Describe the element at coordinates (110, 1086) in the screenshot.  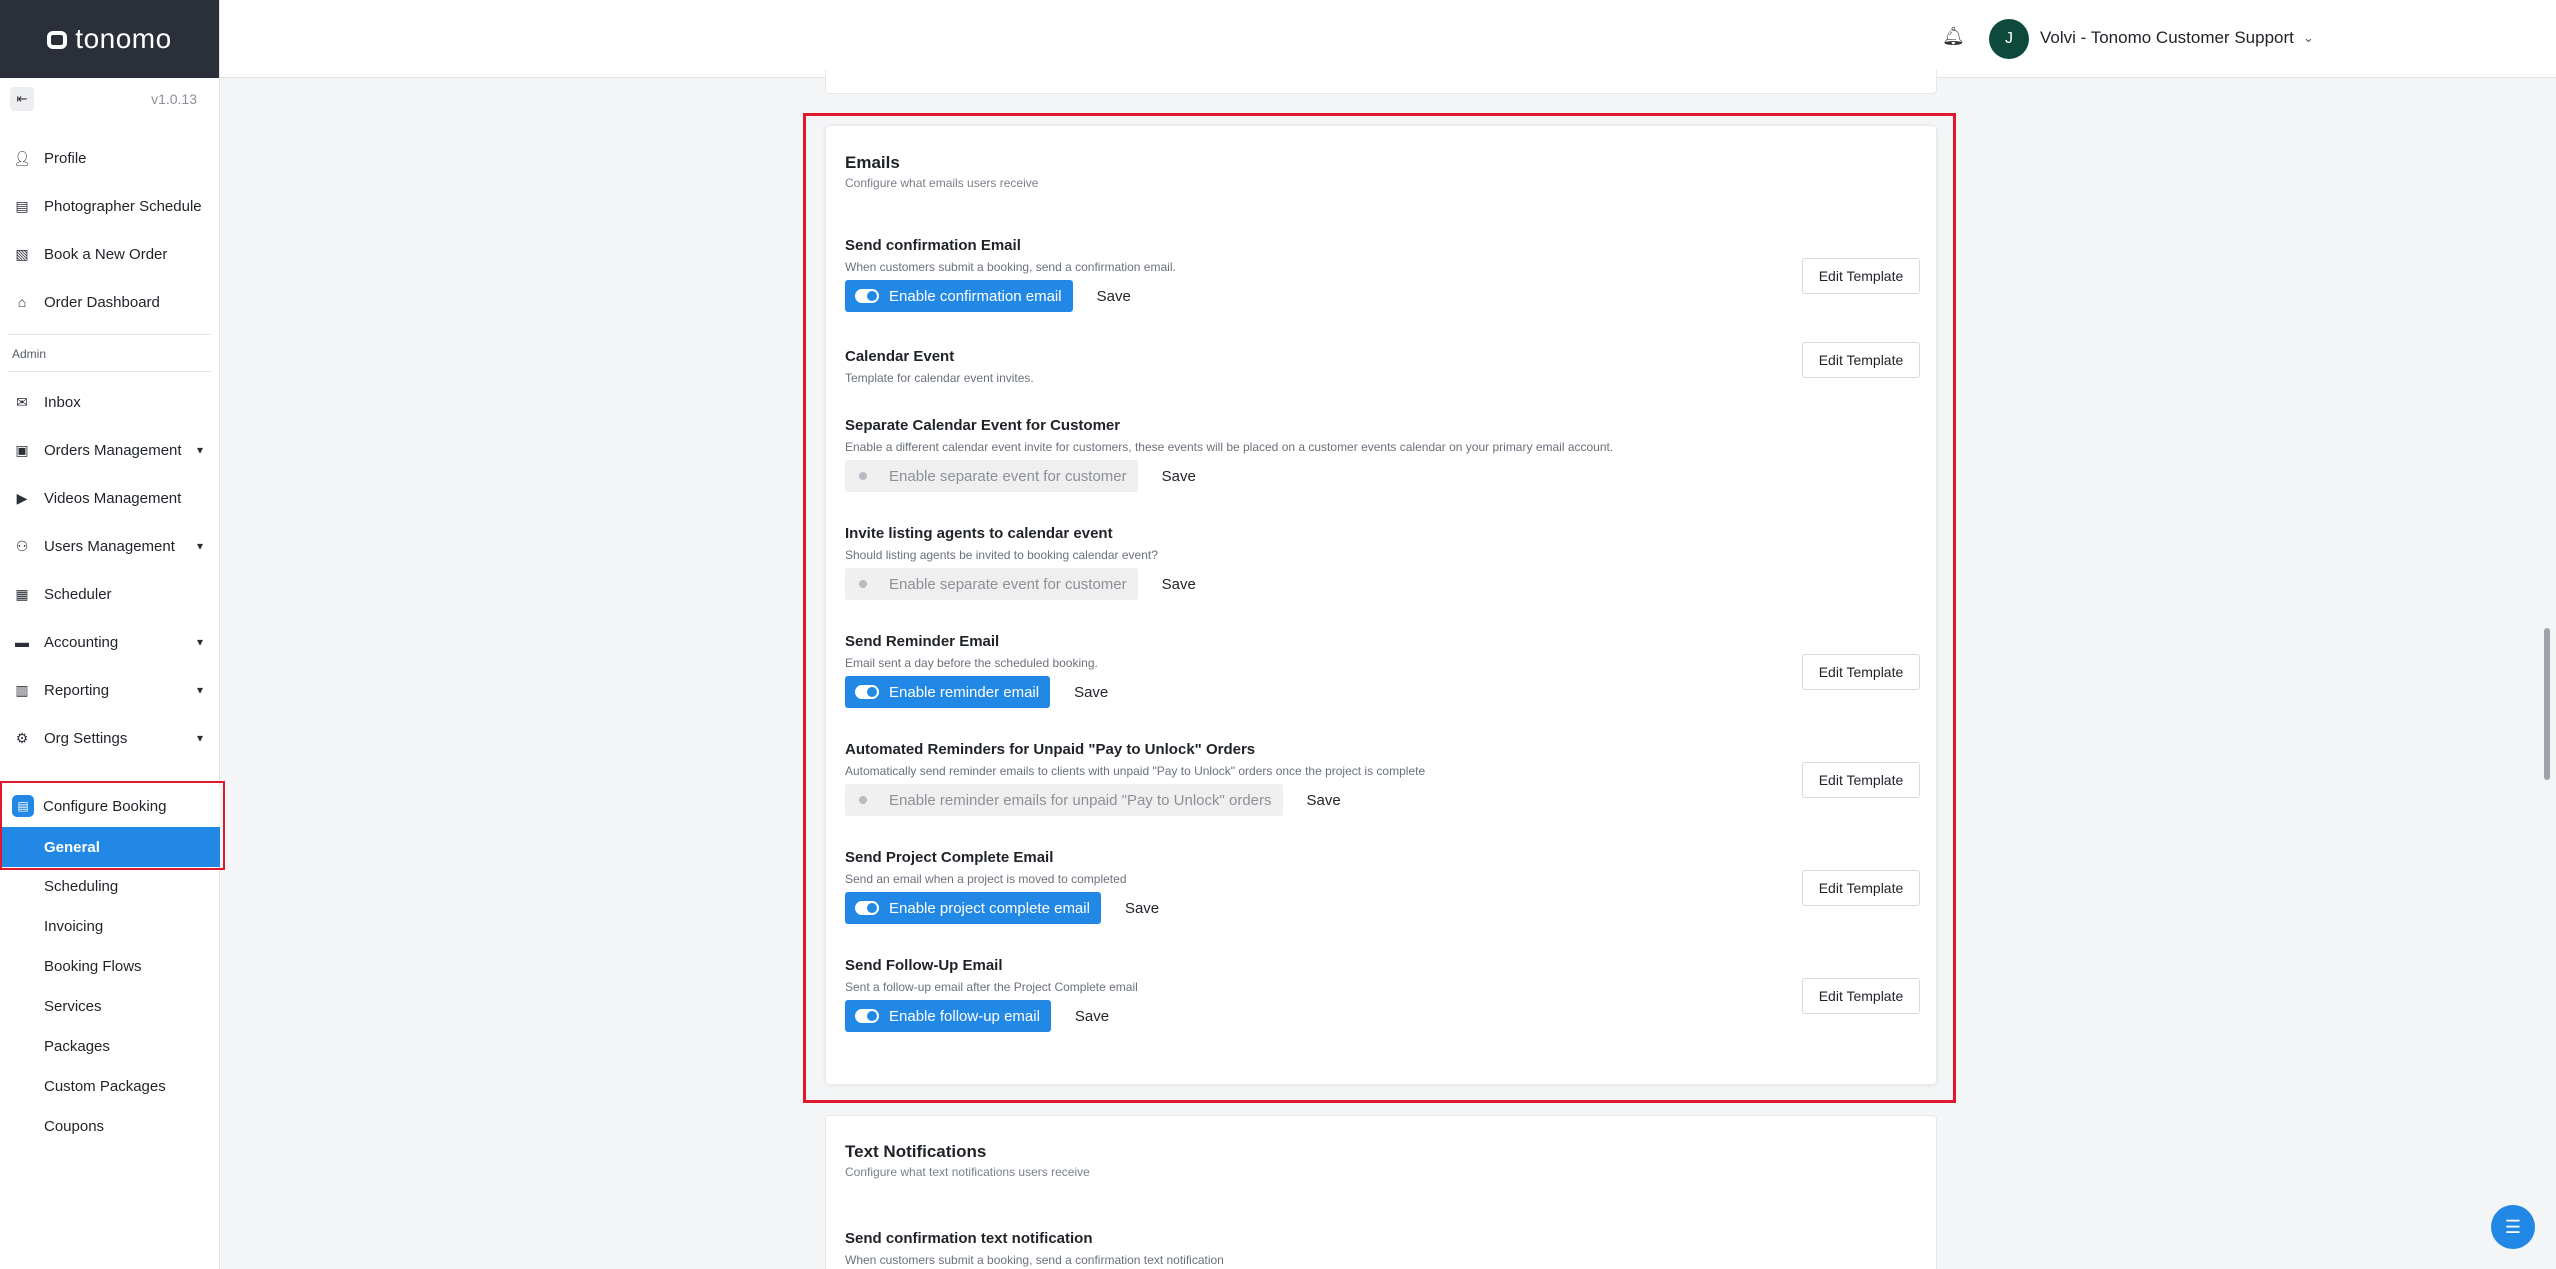
I see `sidebar-subitem-custom-packages: Custom Packages` at that location.